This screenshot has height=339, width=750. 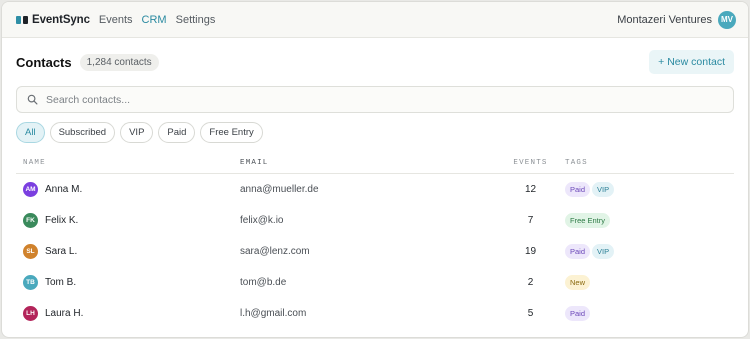 What do you see at coordinates (196, 20) in the screenshot?
I see `nav-link-settings: Settings` at bounding box center [196, 20].